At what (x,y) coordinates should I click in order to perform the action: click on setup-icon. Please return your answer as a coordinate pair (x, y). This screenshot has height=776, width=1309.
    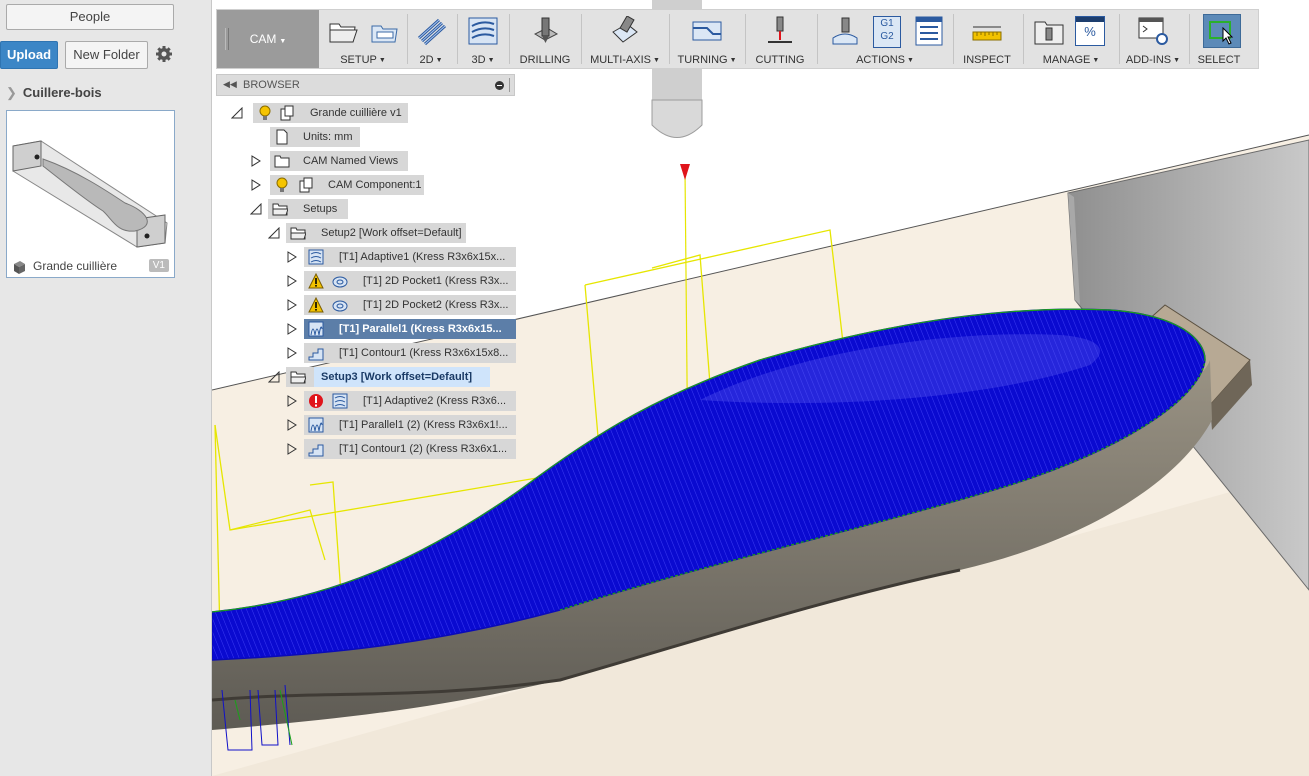
    Looking at the image, I should click on (343, 31).